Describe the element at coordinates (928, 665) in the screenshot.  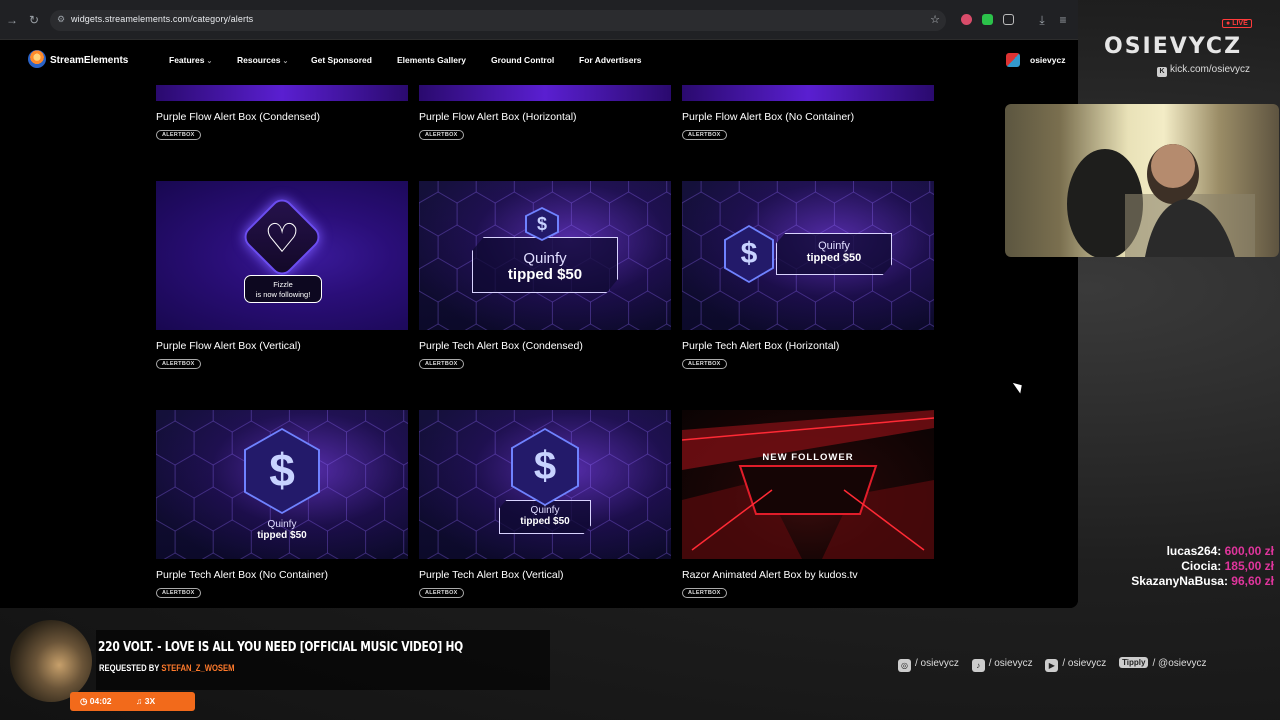
I see `social-instagram: ◎ / osievycz` at that location.